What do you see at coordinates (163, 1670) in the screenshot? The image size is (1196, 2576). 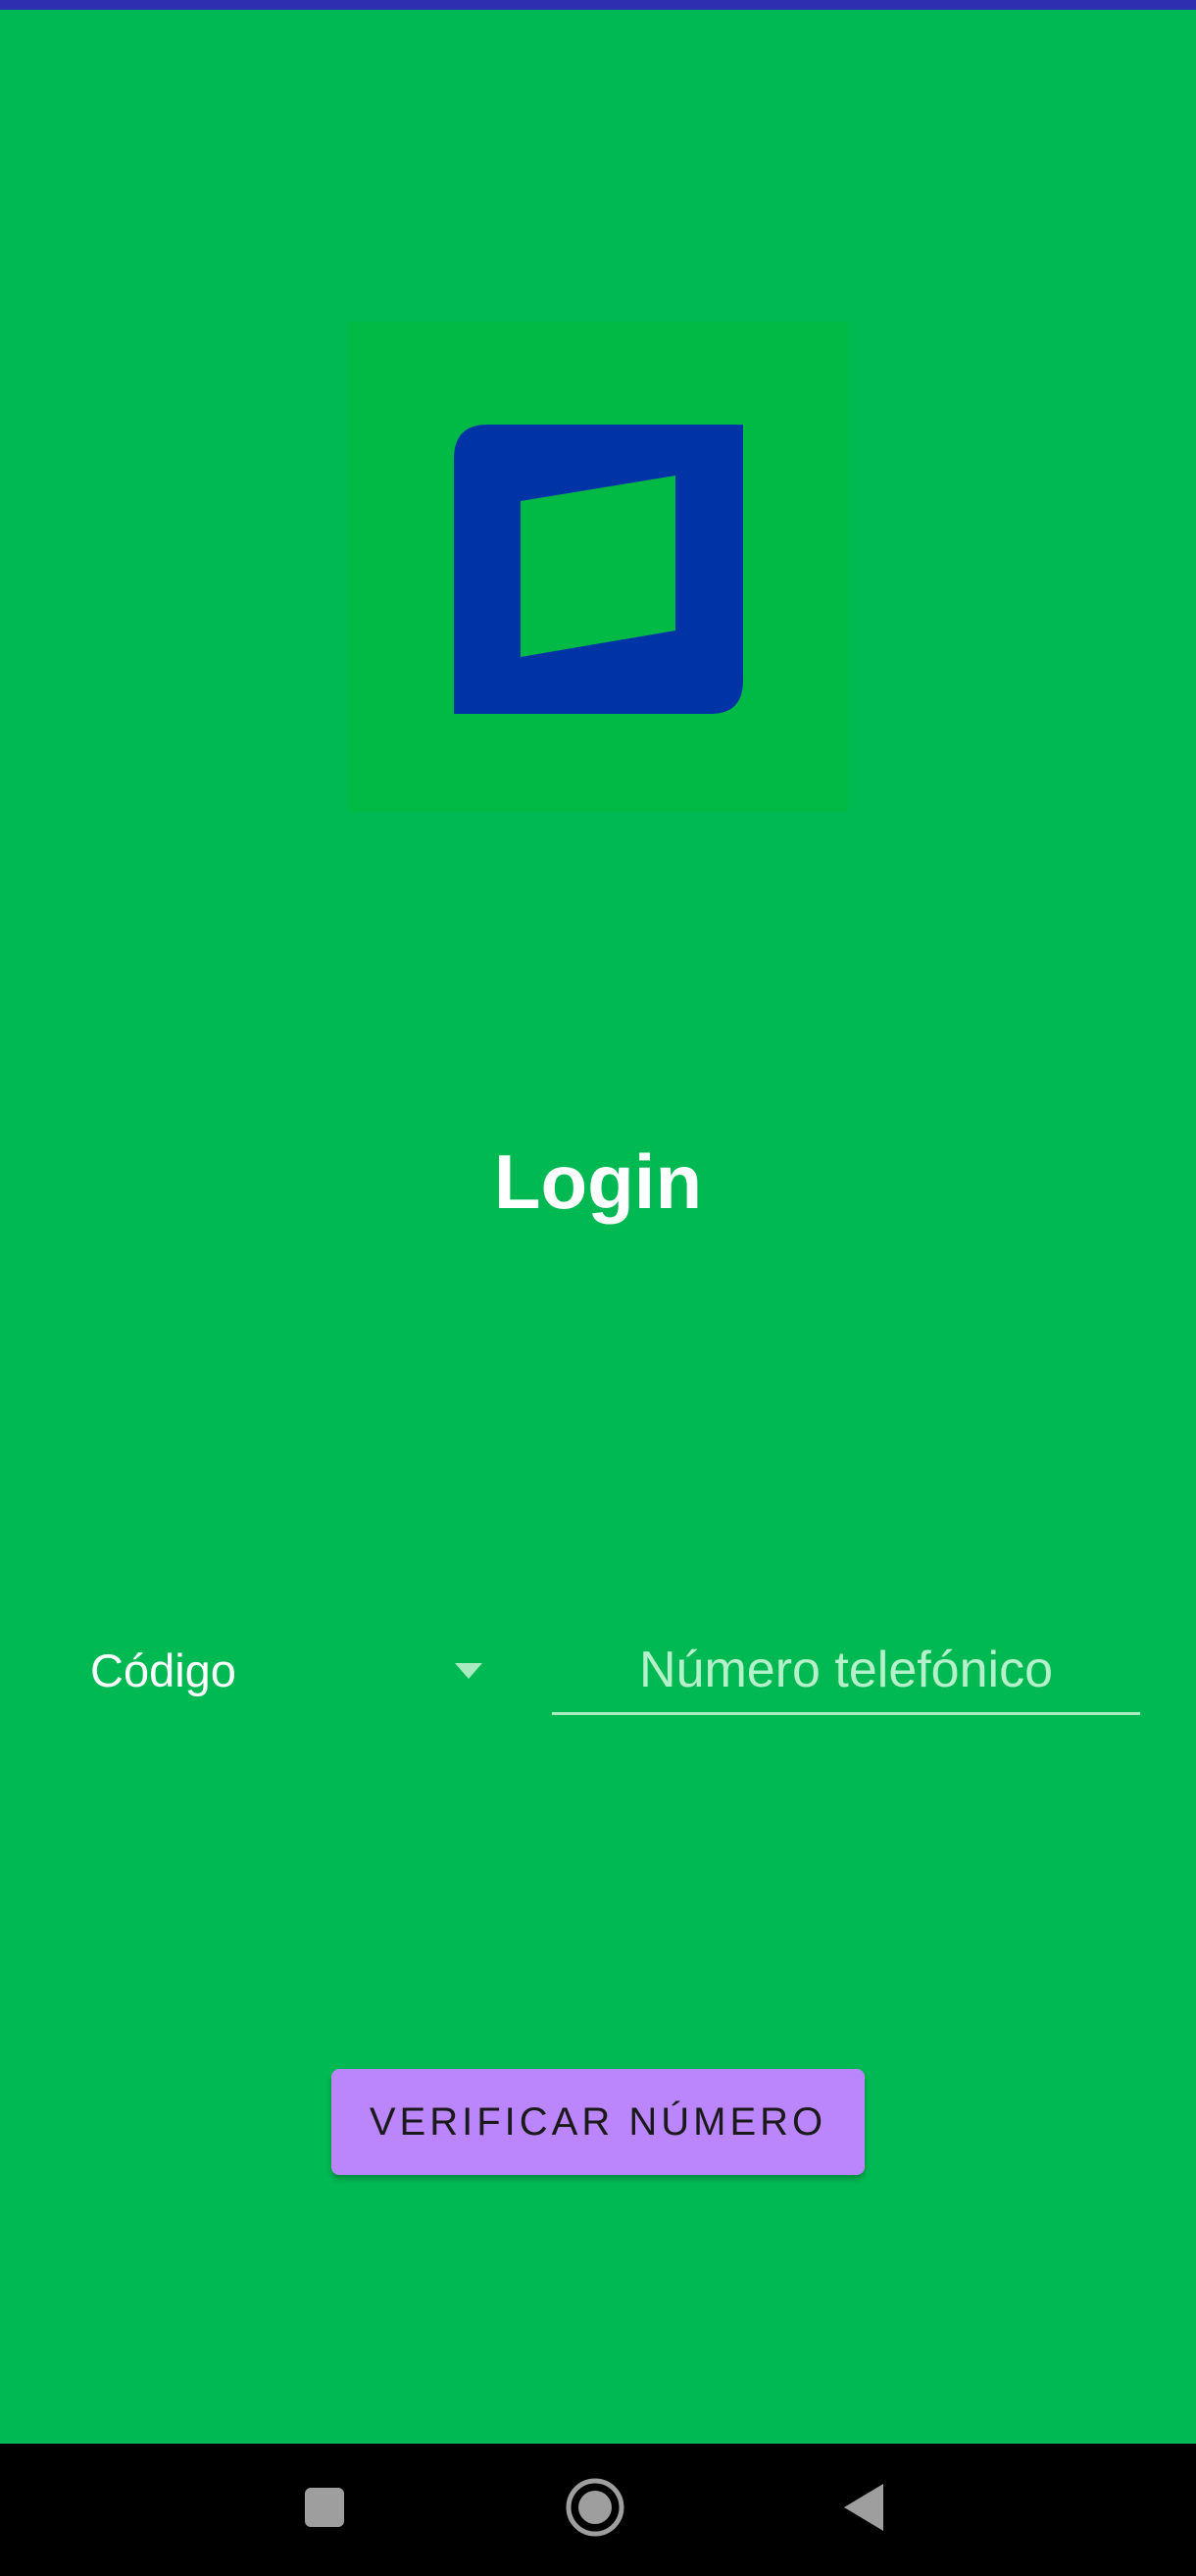 I see `country-code-label: Código` at bounding box center [163, 1670].